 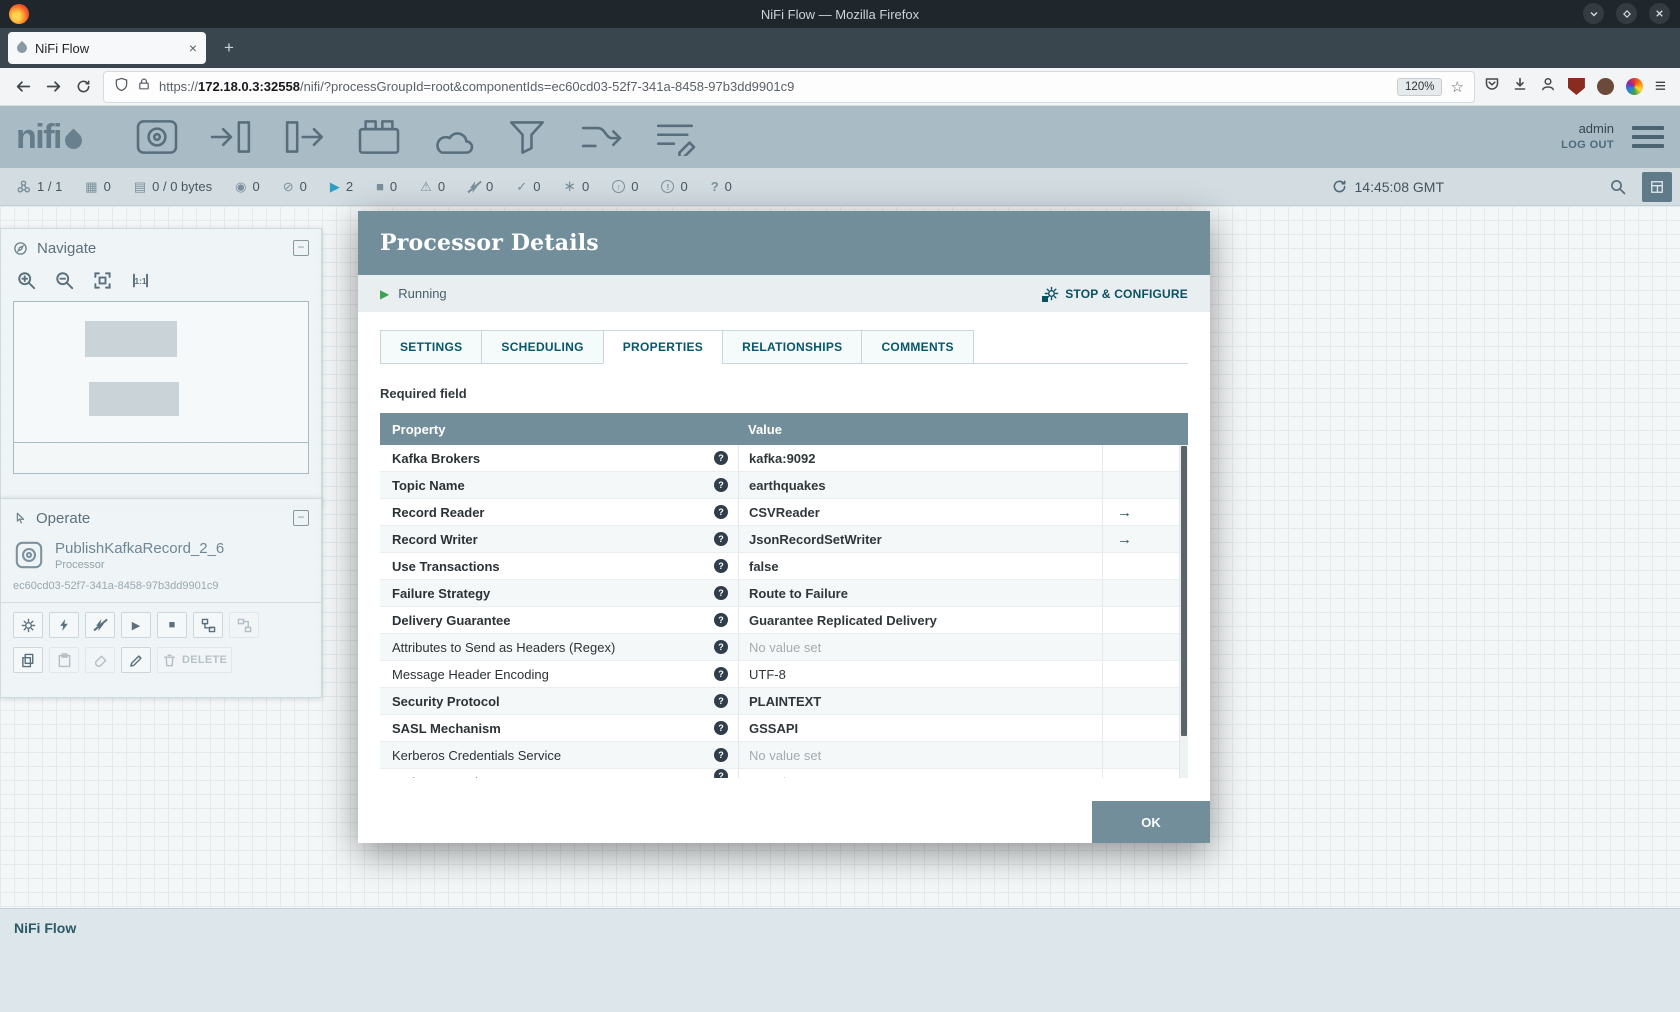 I want to click on tab-properties: PROPERTIES, so click(x=663, y=347).